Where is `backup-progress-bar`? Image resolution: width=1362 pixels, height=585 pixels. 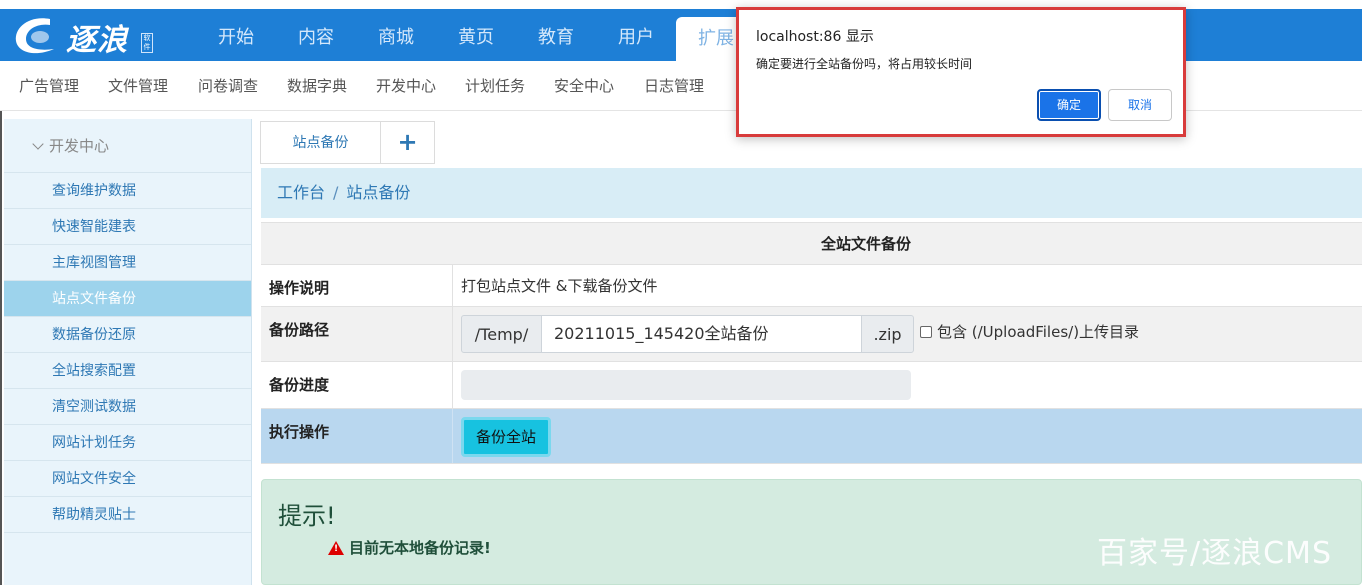
backup-progress-bar is located at coordinates (686, 385).